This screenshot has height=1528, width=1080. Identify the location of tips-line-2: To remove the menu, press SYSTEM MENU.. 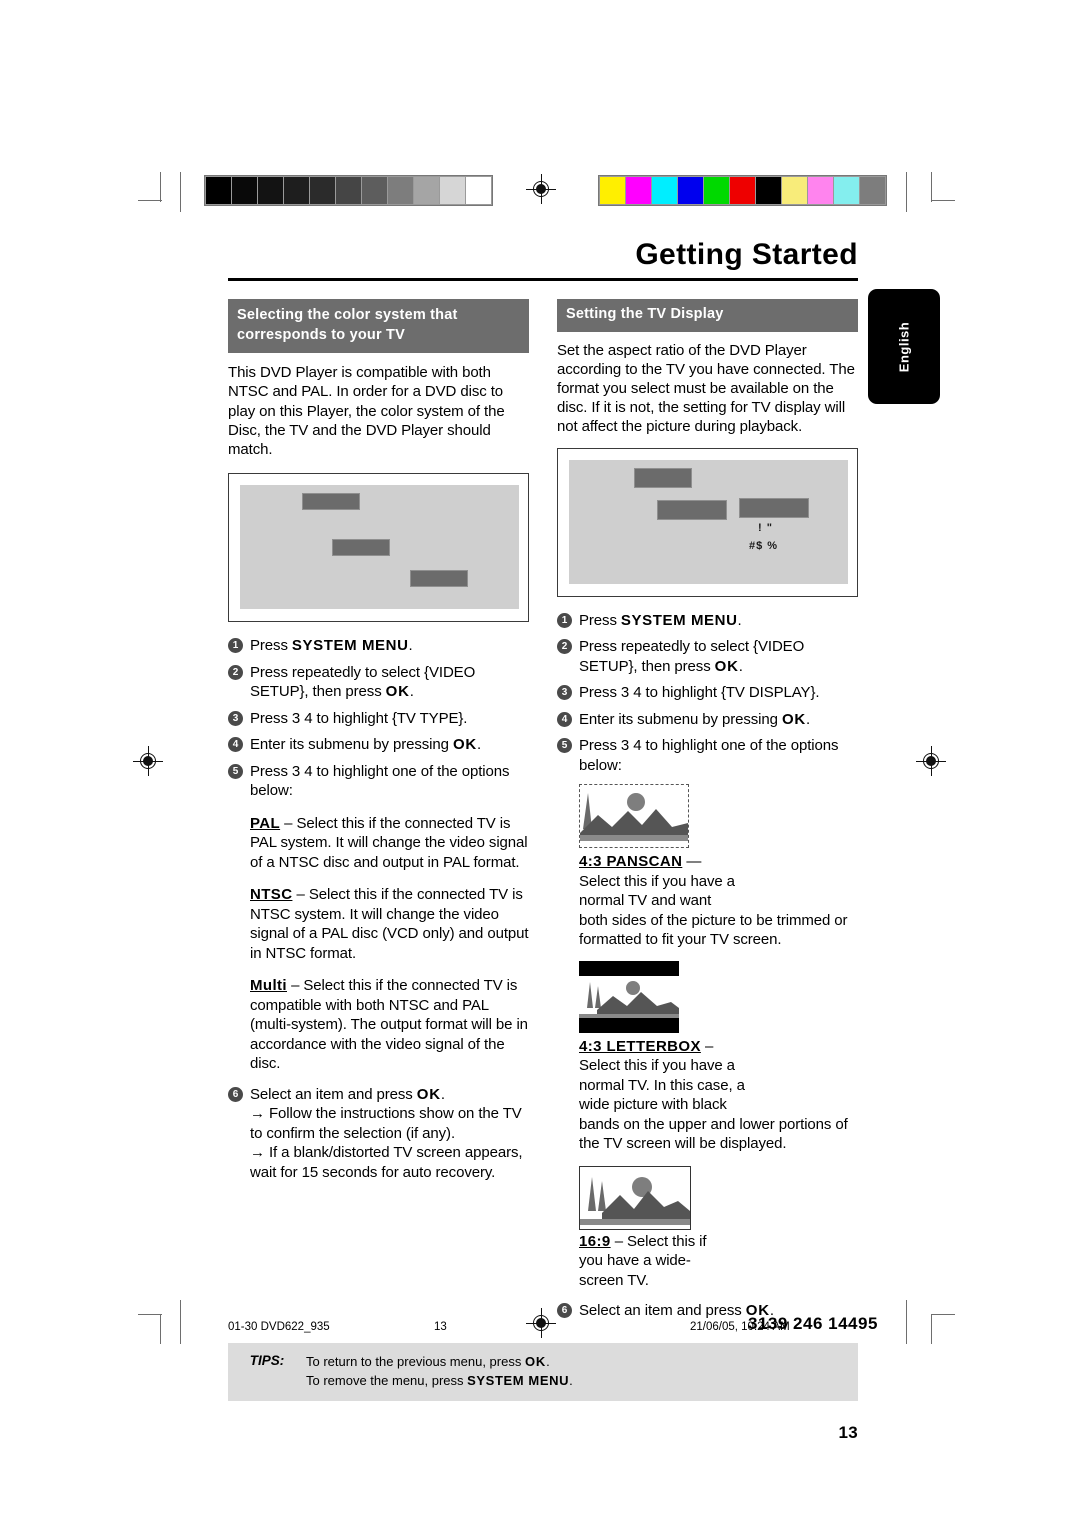
(439, 1381).